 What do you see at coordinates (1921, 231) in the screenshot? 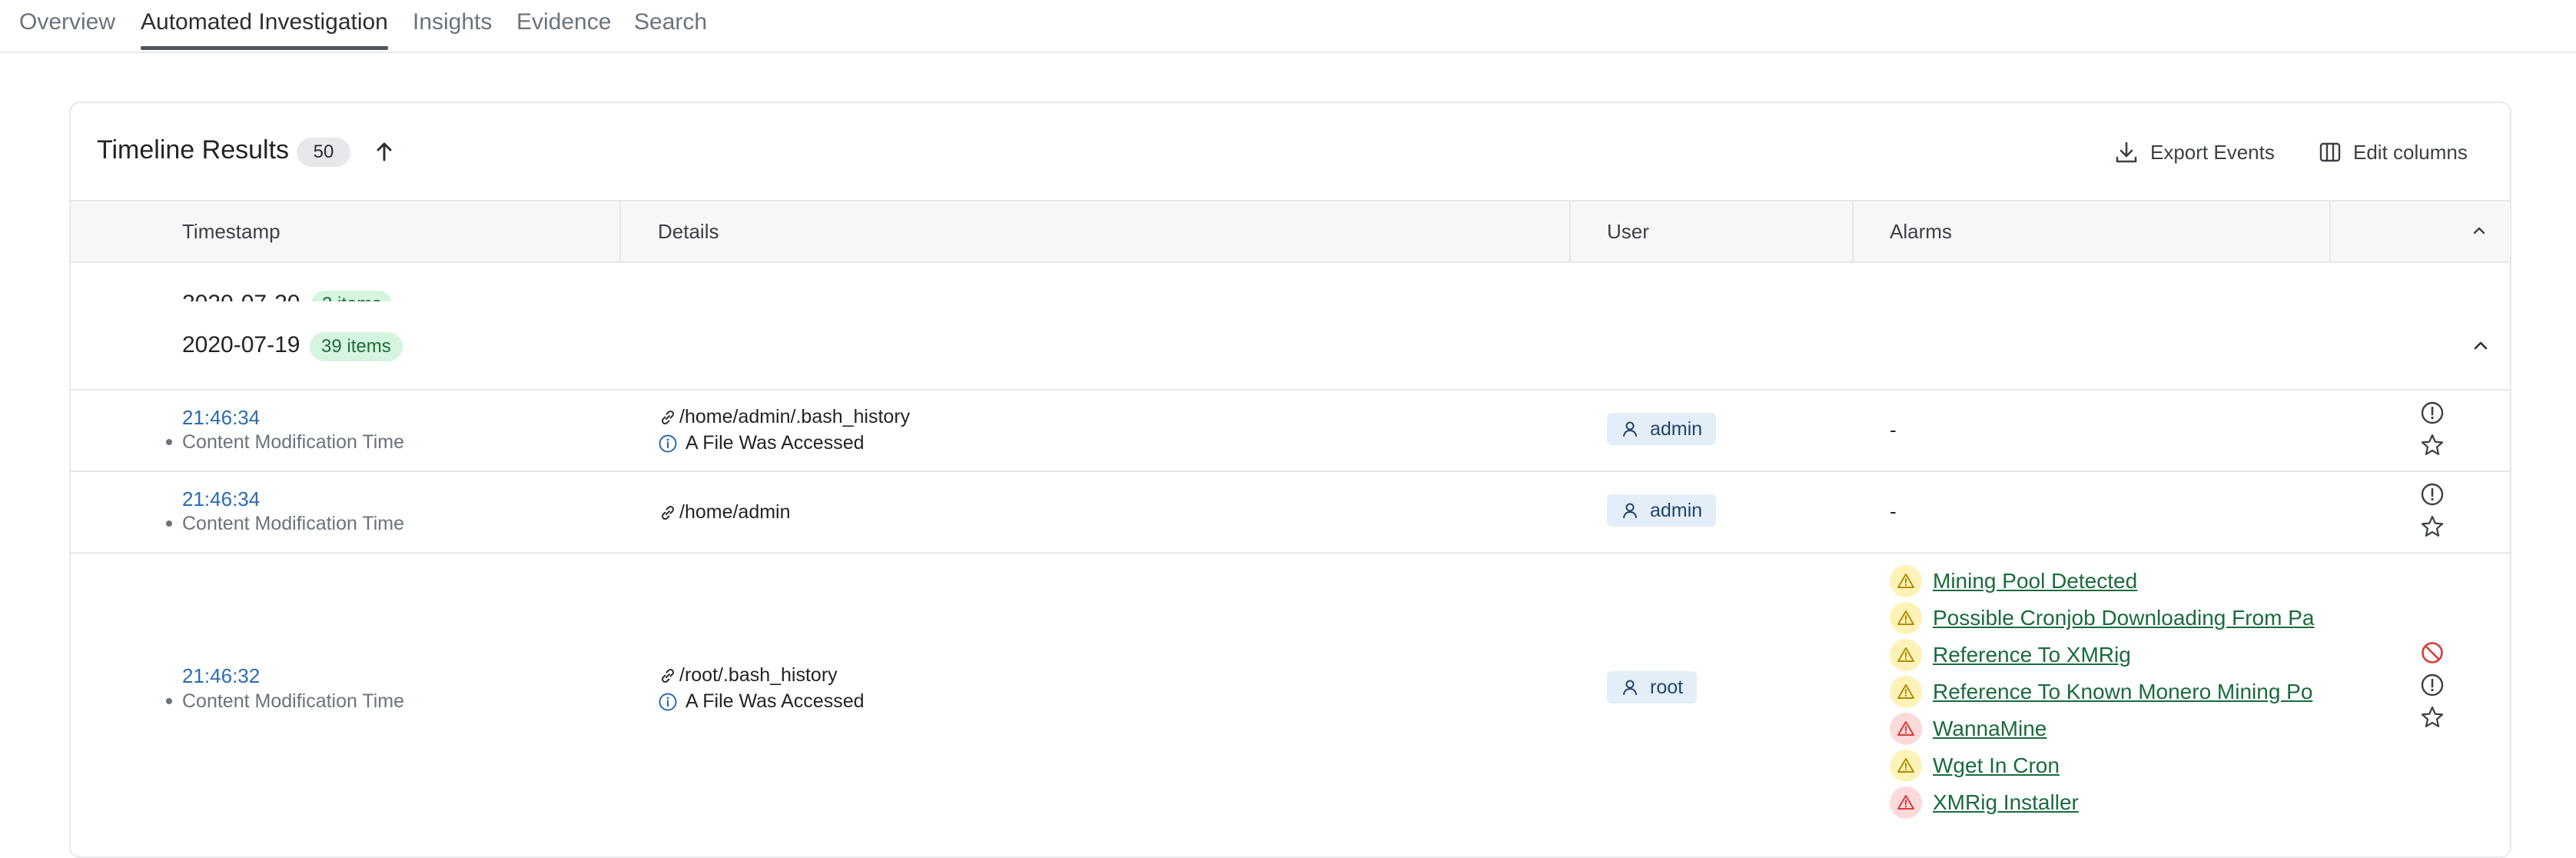
I see `column-header-alarms: Alarms` at bounding box center [1921, 231].